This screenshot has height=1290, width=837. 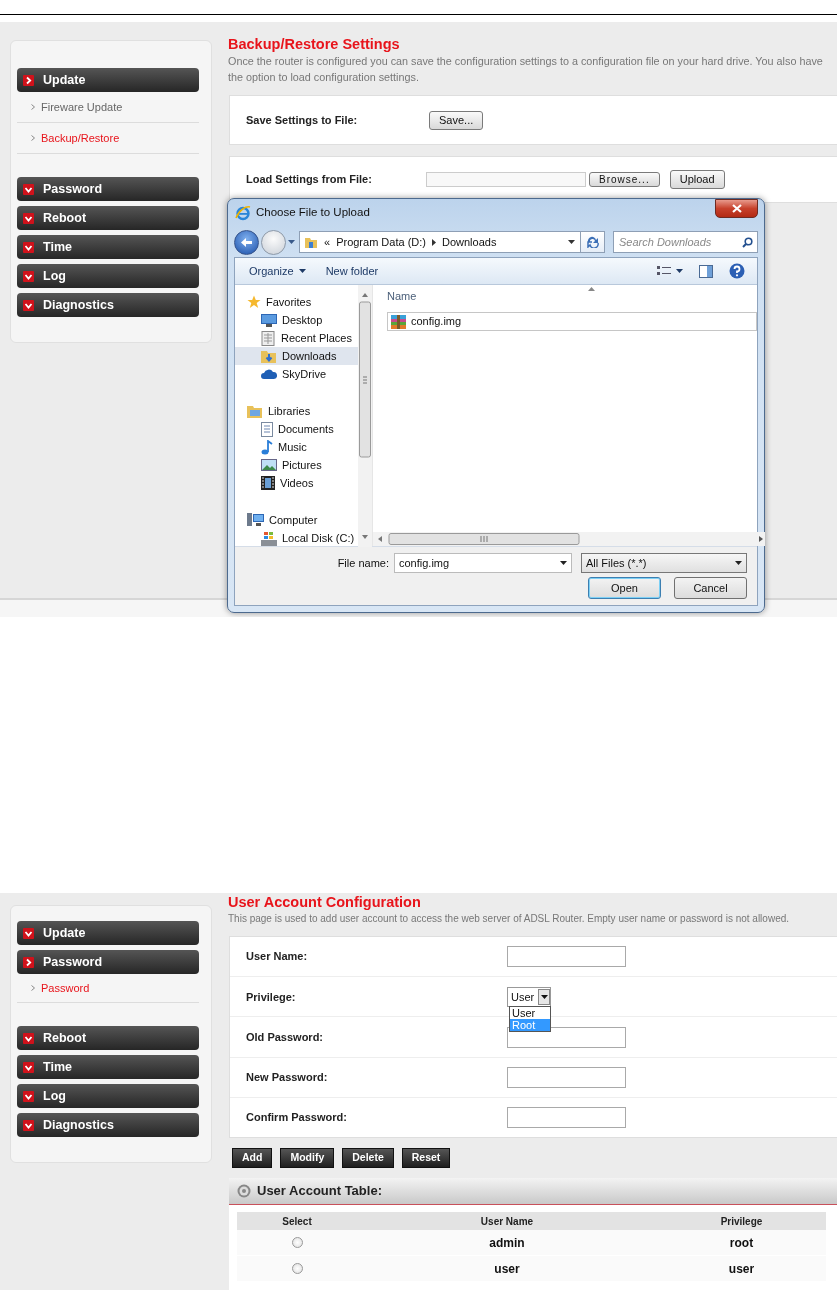 I want to click on caret-icon, so click(x=679, y=271).